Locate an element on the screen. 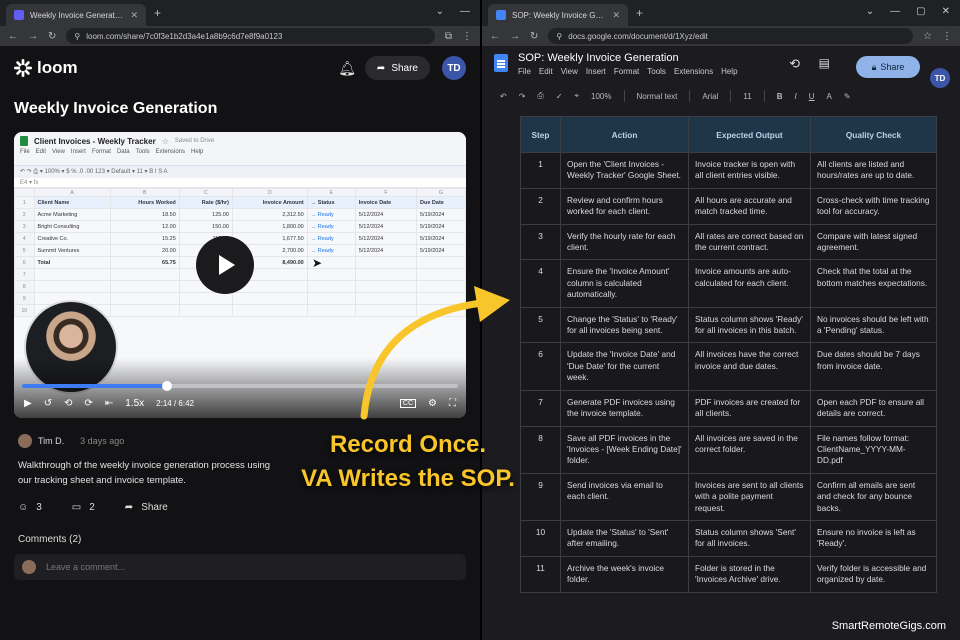  italic-icon: I is located at coordinates (796, 96).